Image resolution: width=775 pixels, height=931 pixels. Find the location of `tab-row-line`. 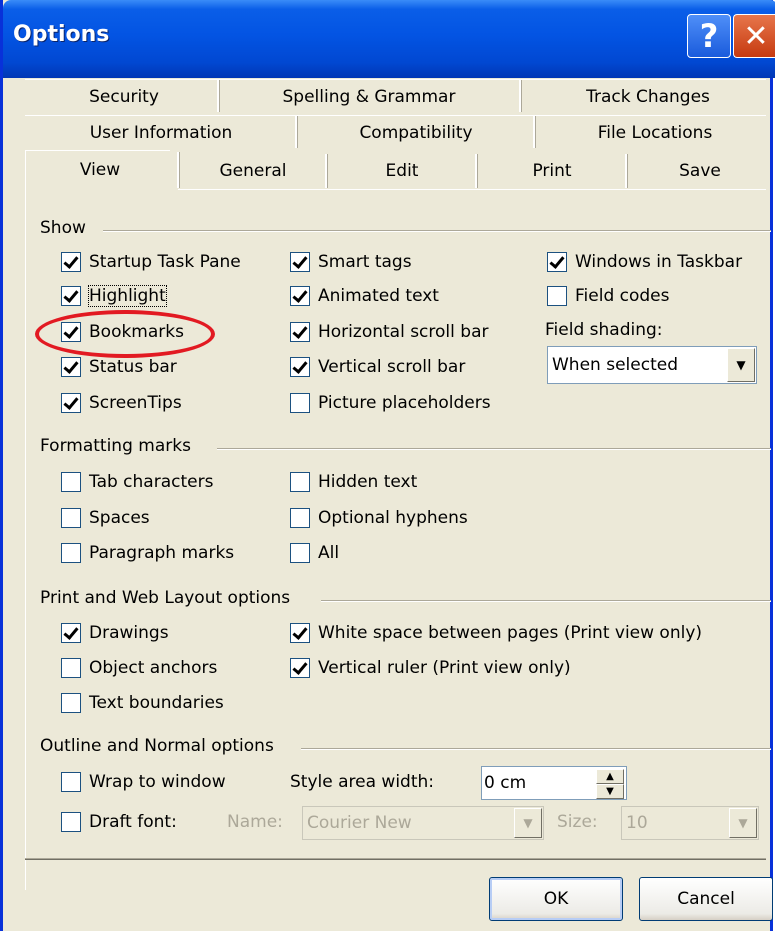

tab-row-line is located at coordinates (395, 79).